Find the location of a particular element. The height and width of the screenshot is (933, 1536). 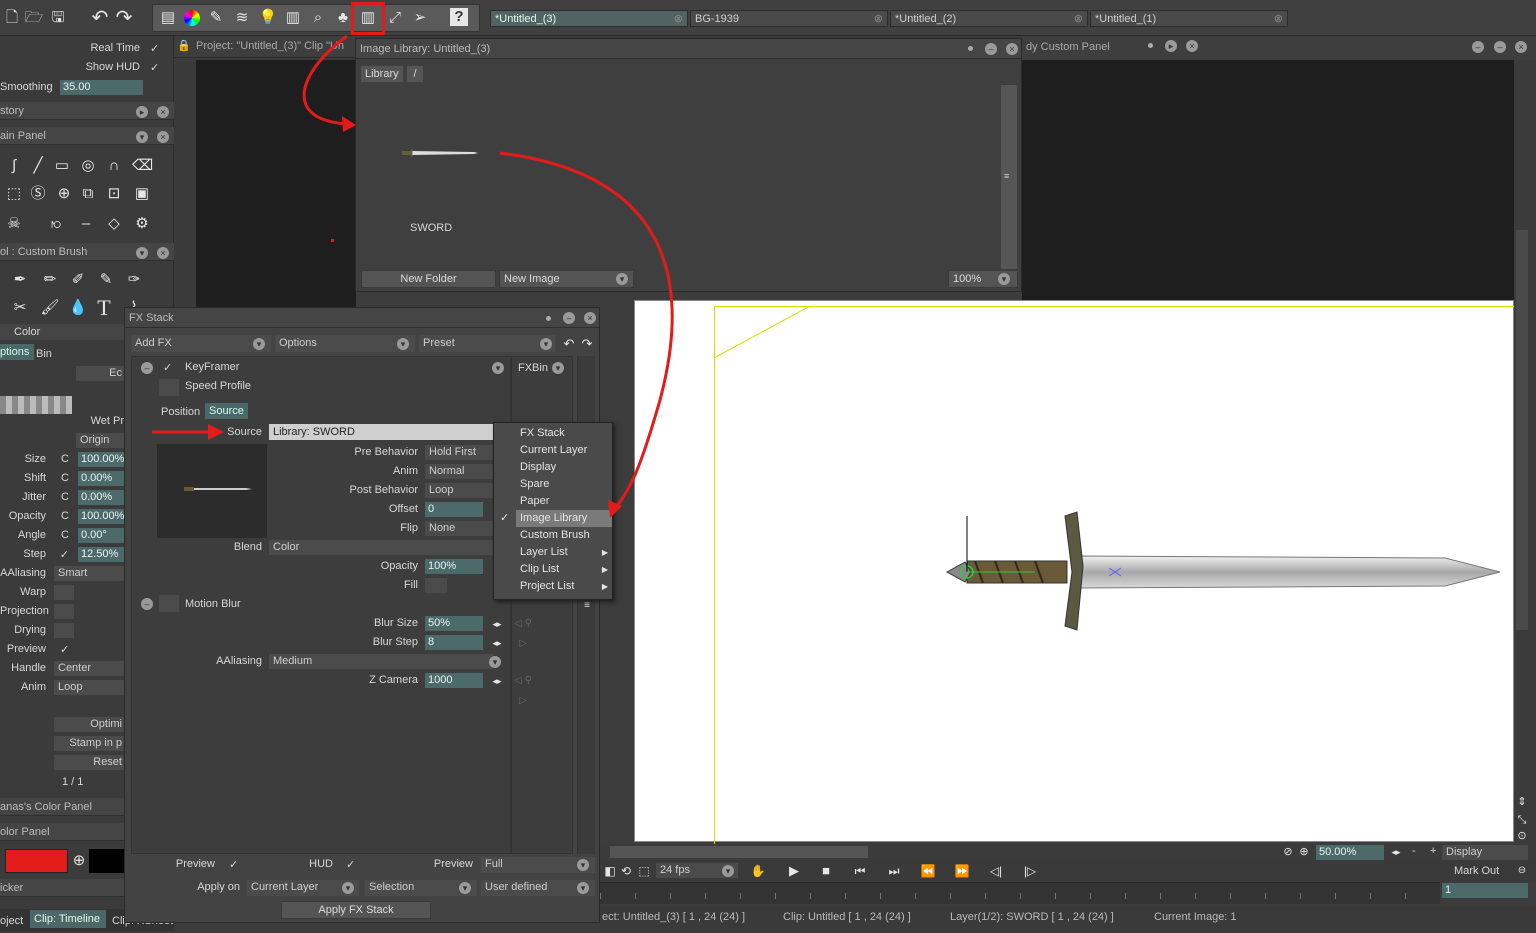

fill-swatch is located at coordinates (436, 585).